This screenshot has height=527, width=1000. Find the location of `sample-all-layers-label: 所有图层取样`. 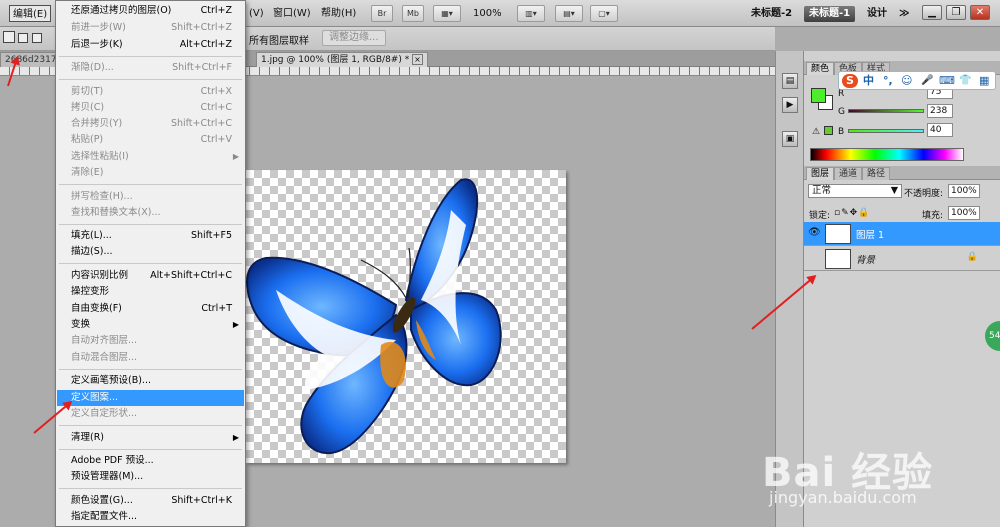

sample-all-layers-label: 所有图层取样 is located at coordinates (279, 39).